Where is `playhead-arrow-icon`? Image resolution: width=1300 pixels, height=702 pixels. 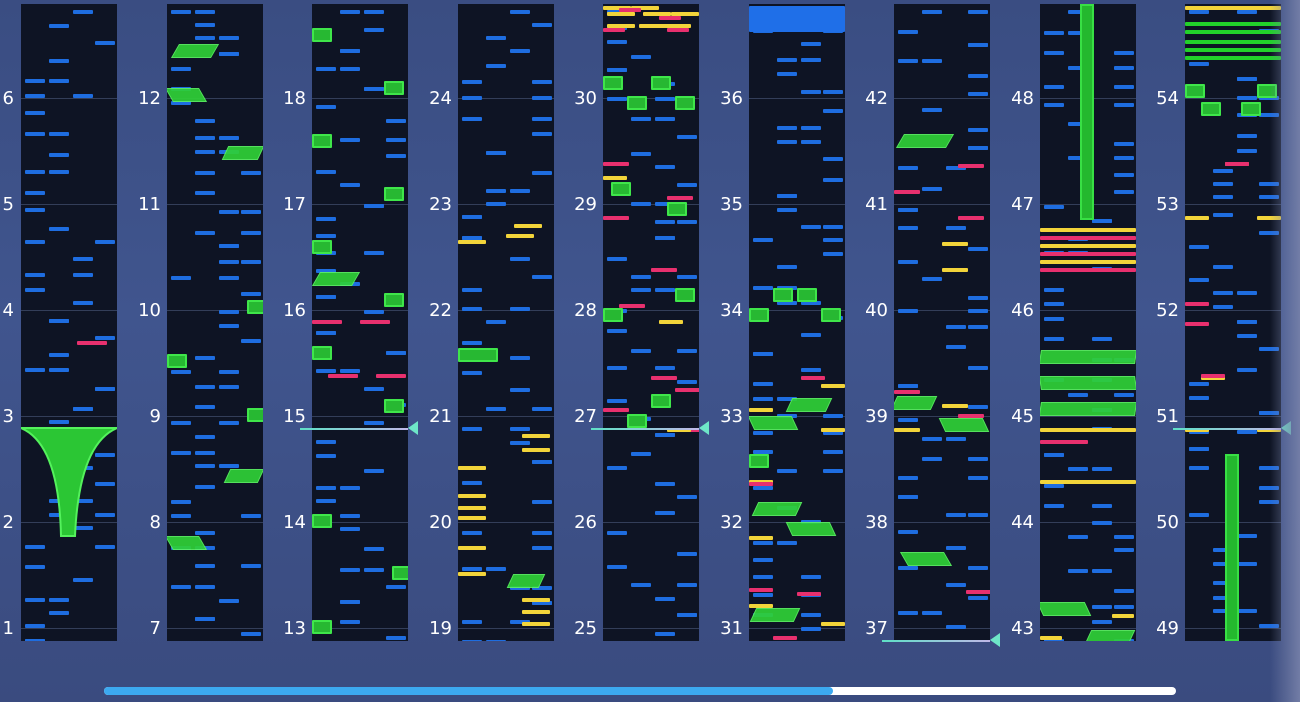 playhead-arrow-icon is located at coordinates (995, 640).